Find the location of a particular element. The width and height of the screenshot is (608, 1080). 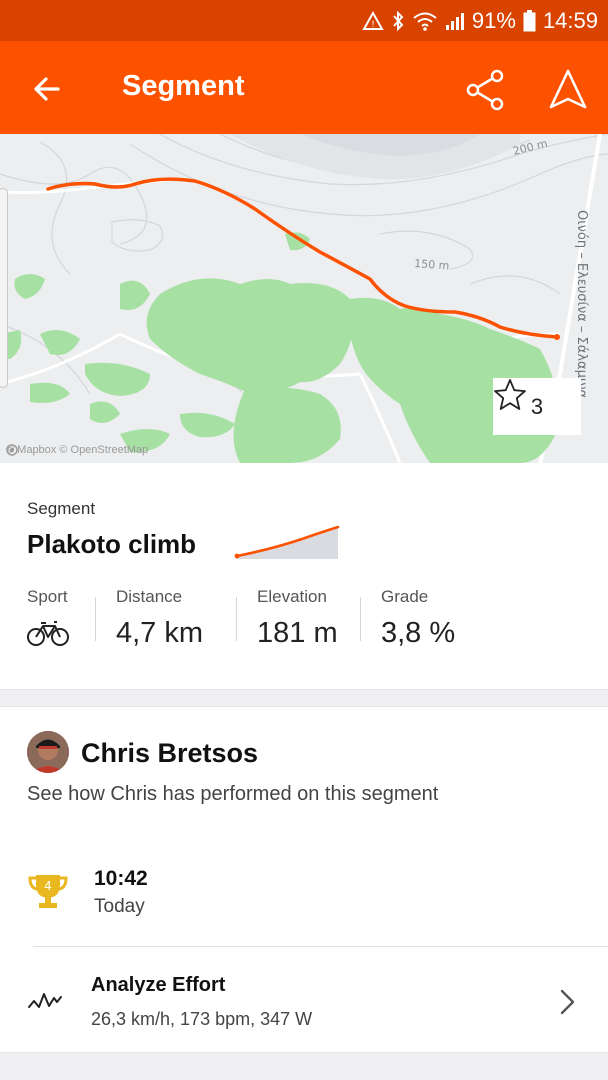

navigation-icon is located at coordinates (568, 89).